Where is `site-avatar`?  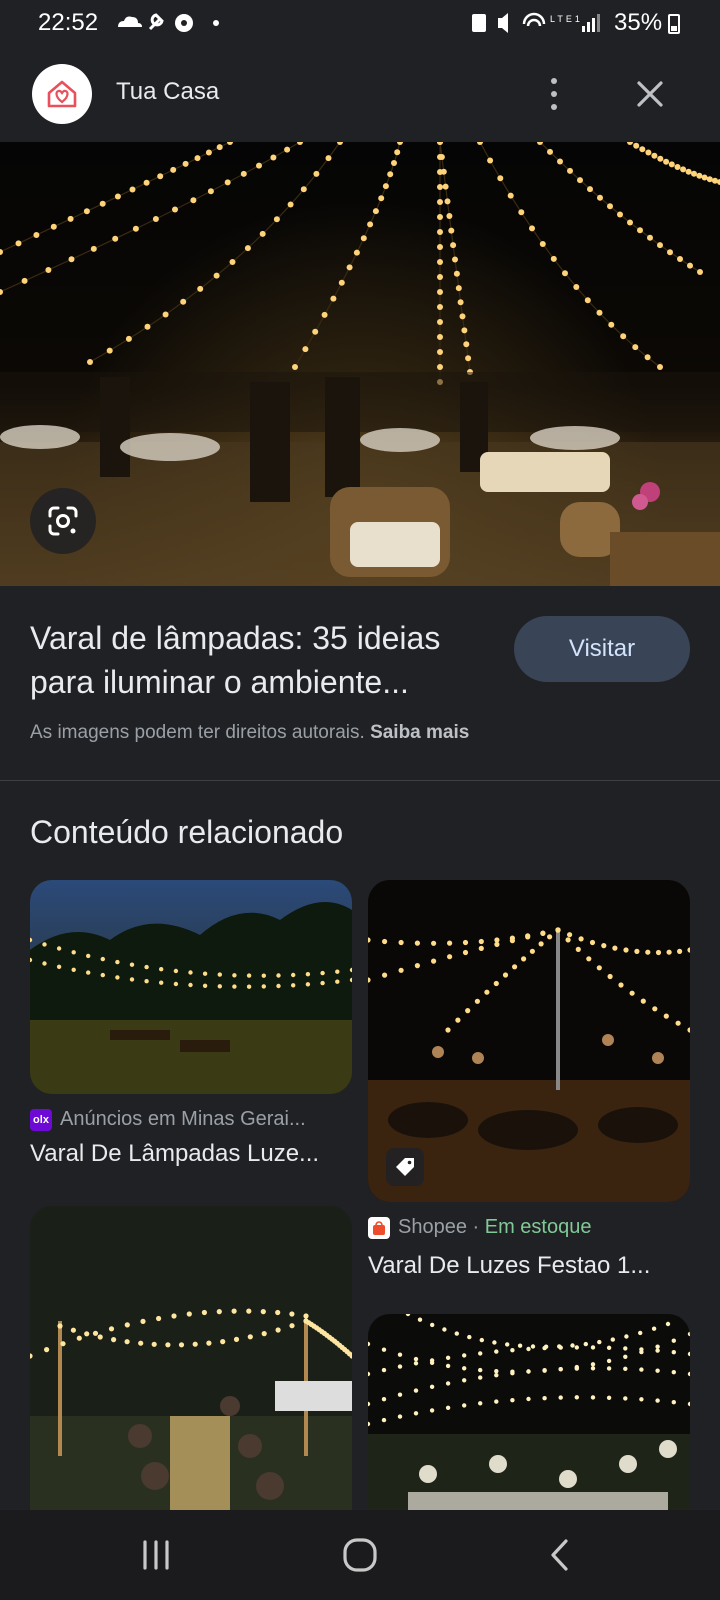 site-avatar is located at coordinates (62, 94).